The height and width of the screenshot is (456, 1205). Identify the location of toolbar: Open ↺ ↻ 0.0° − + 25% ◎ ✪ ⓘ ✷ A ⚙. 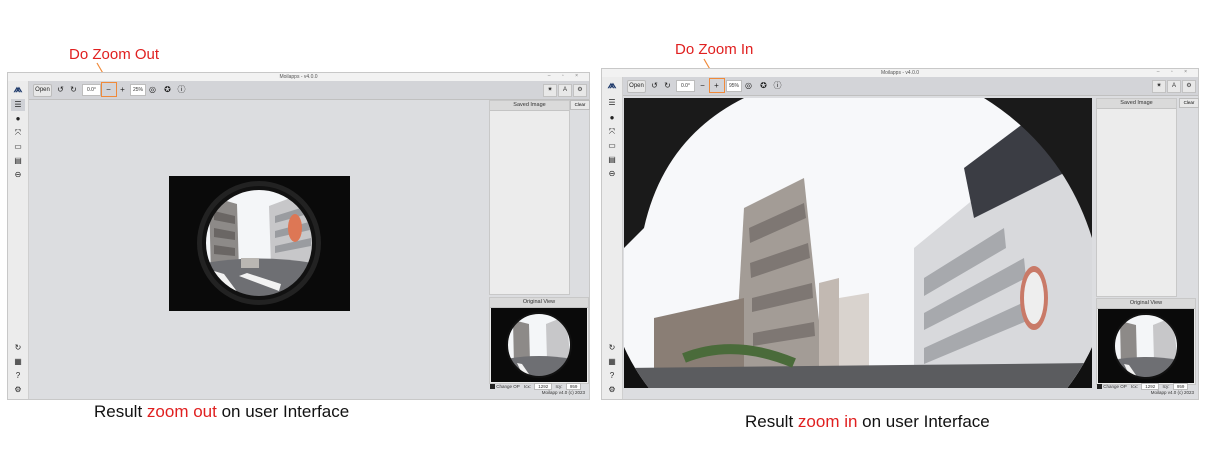
(309, 90).